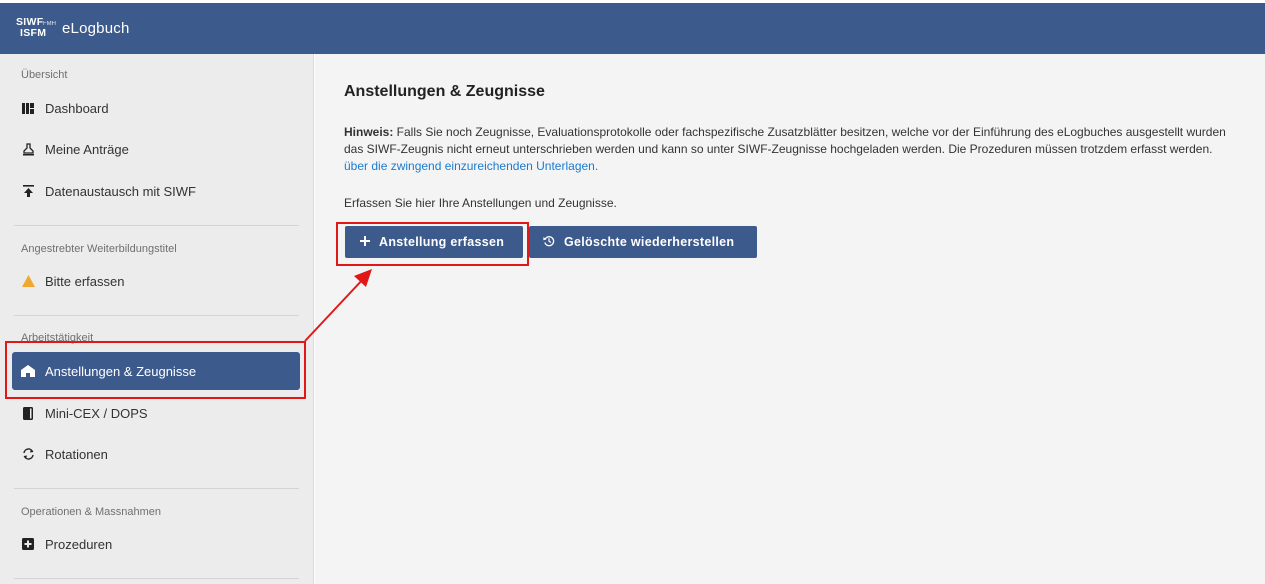  What do you see at coordinates (76, 454) in the screenshot?
I see `sidebar-item-label: Rotationen` at bounding box center [76, 454].